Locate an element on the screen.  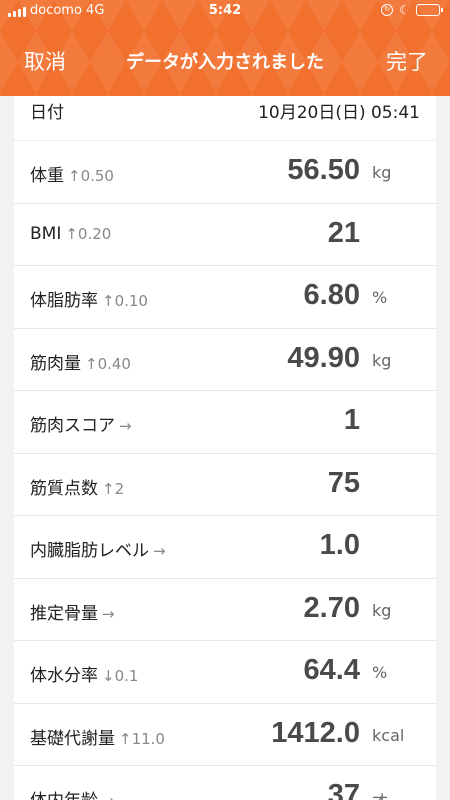
metric-row-basal-metabolism: 基礎代謝量 ↑11.0 1412.0 kcal is located at coordinates (225, 735).